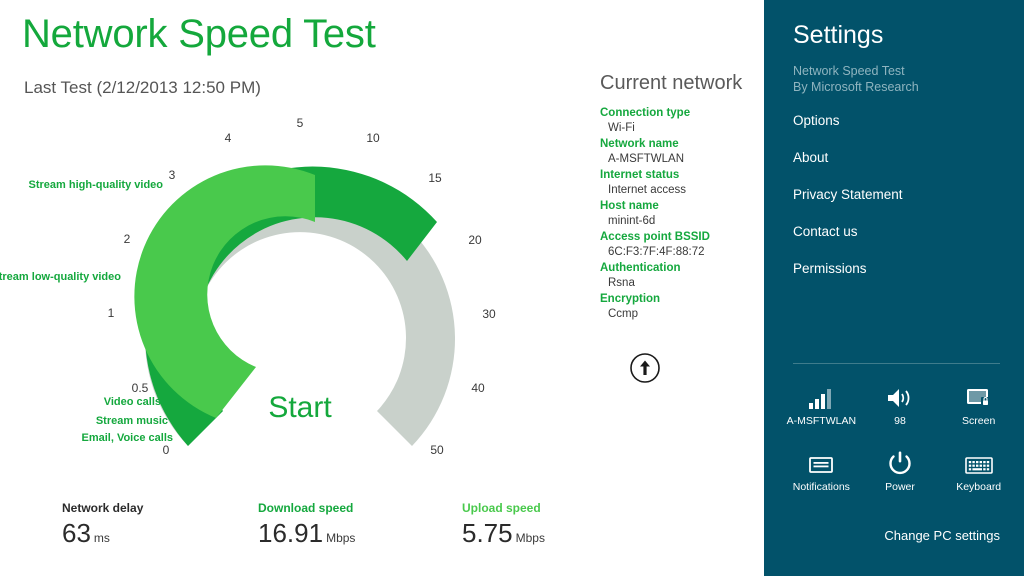 This screenshot has width=1024, height=576. I want to click on power-icon, so click(900, 461).